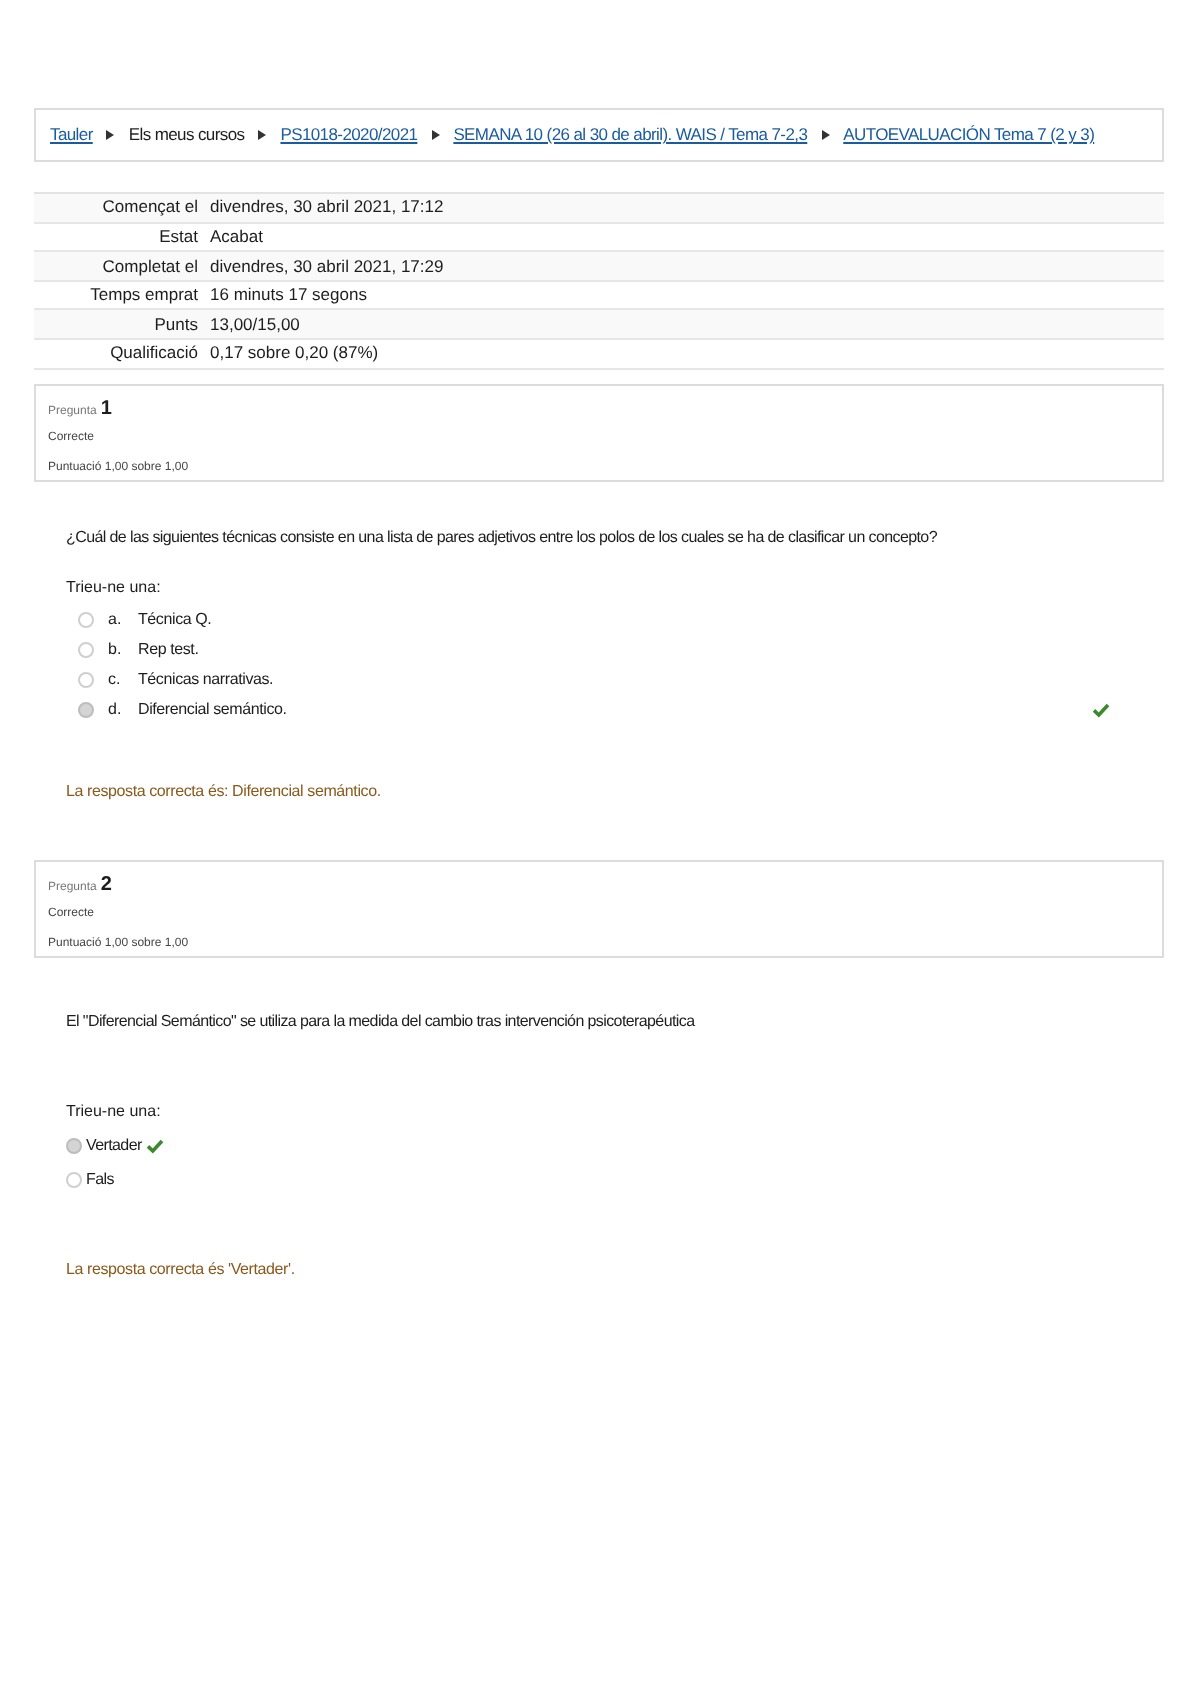  Describe the element at coordinates (255, 324) in the screenshot. I see `summary-value: 13,00/15,00` at that location.